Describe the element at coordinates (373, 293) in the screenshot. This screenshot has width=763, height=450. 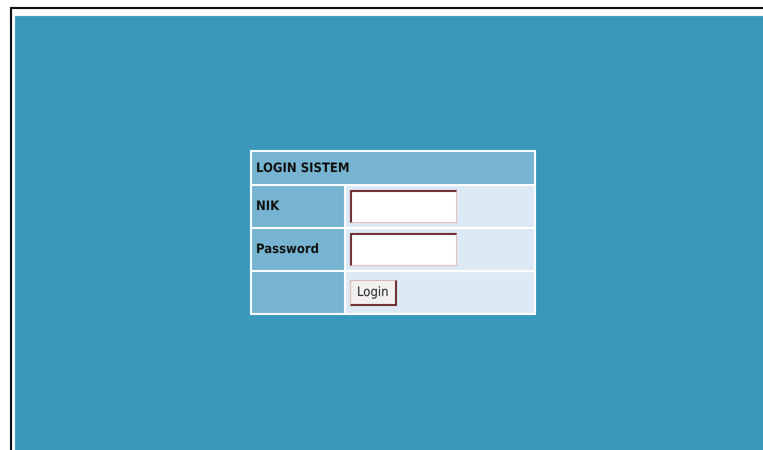
I see `login-button: Login` at that location.